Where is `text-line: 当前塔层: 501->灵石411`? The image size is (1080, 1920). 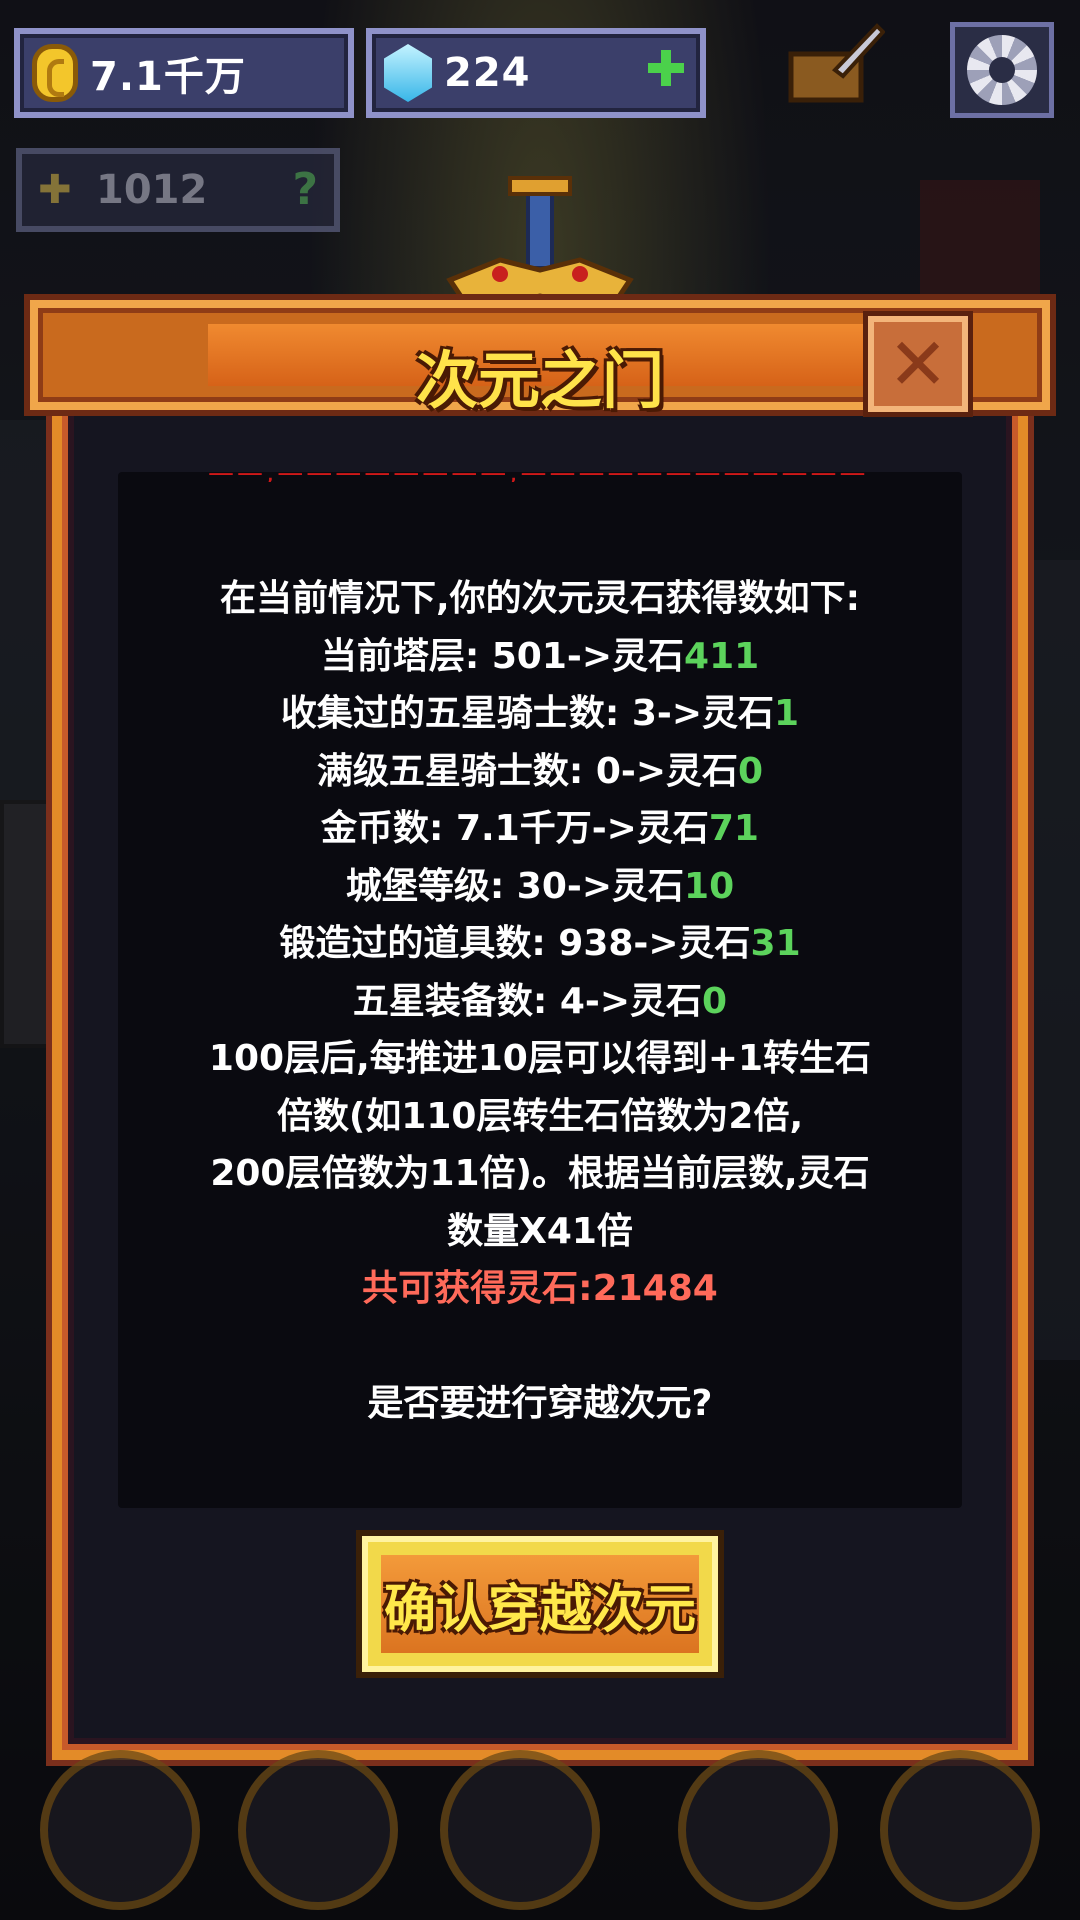
text-line: 当前塔层: 501->灵石411 is located at coordinates (540, 657).